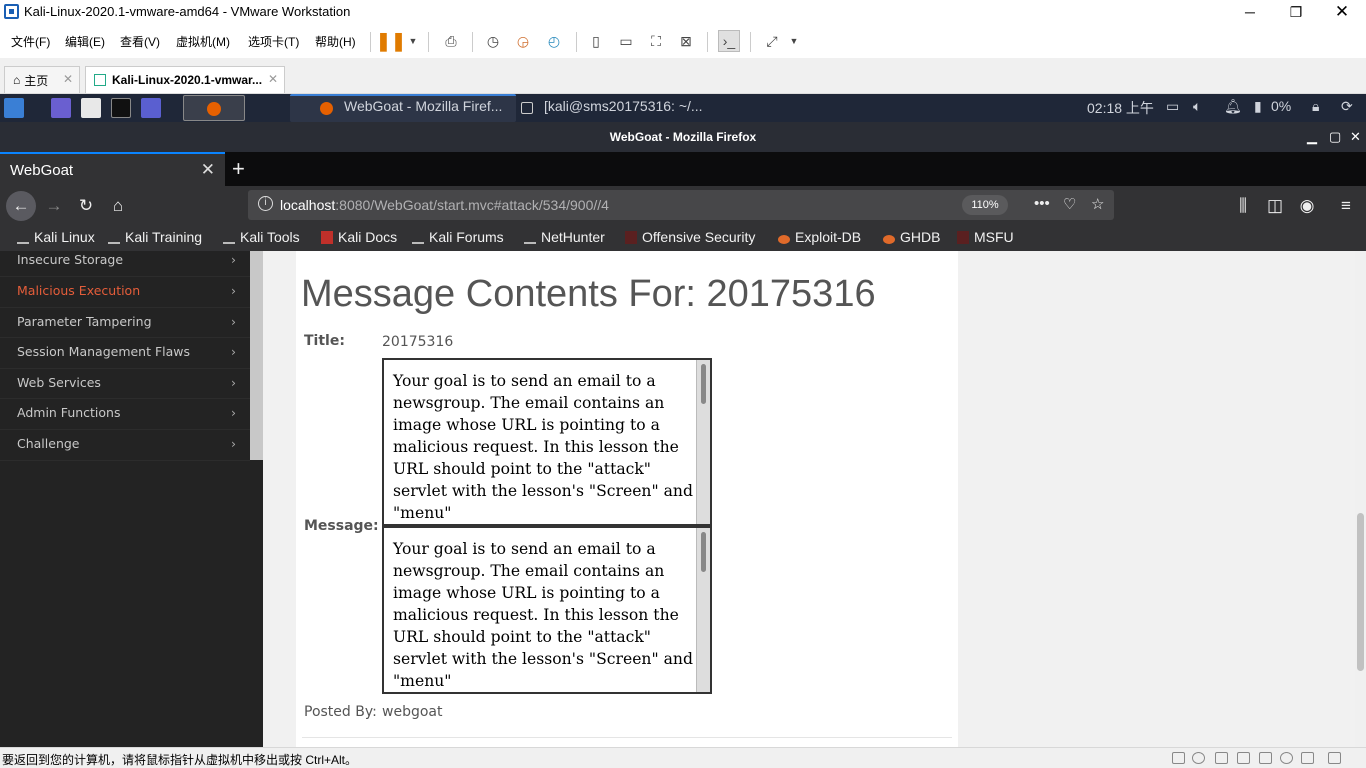 Image resolution: width=1366 pixels, height=768 pixels. Describe the element at coordinates (14, 108) in the screenshot. I see `kali-menu-icon` at that location.